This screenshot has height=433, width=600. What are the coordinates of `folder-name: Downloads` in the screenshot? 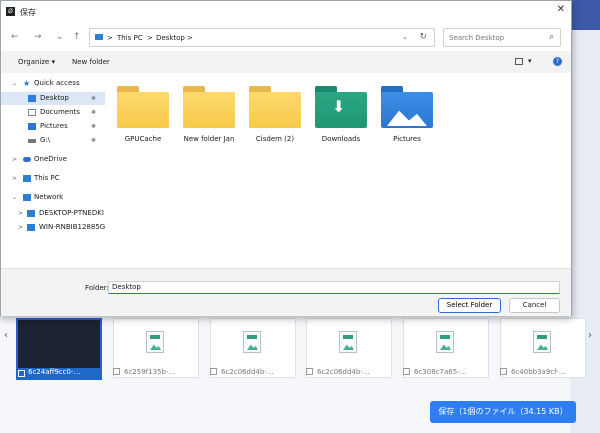 It's located at (341, 139).